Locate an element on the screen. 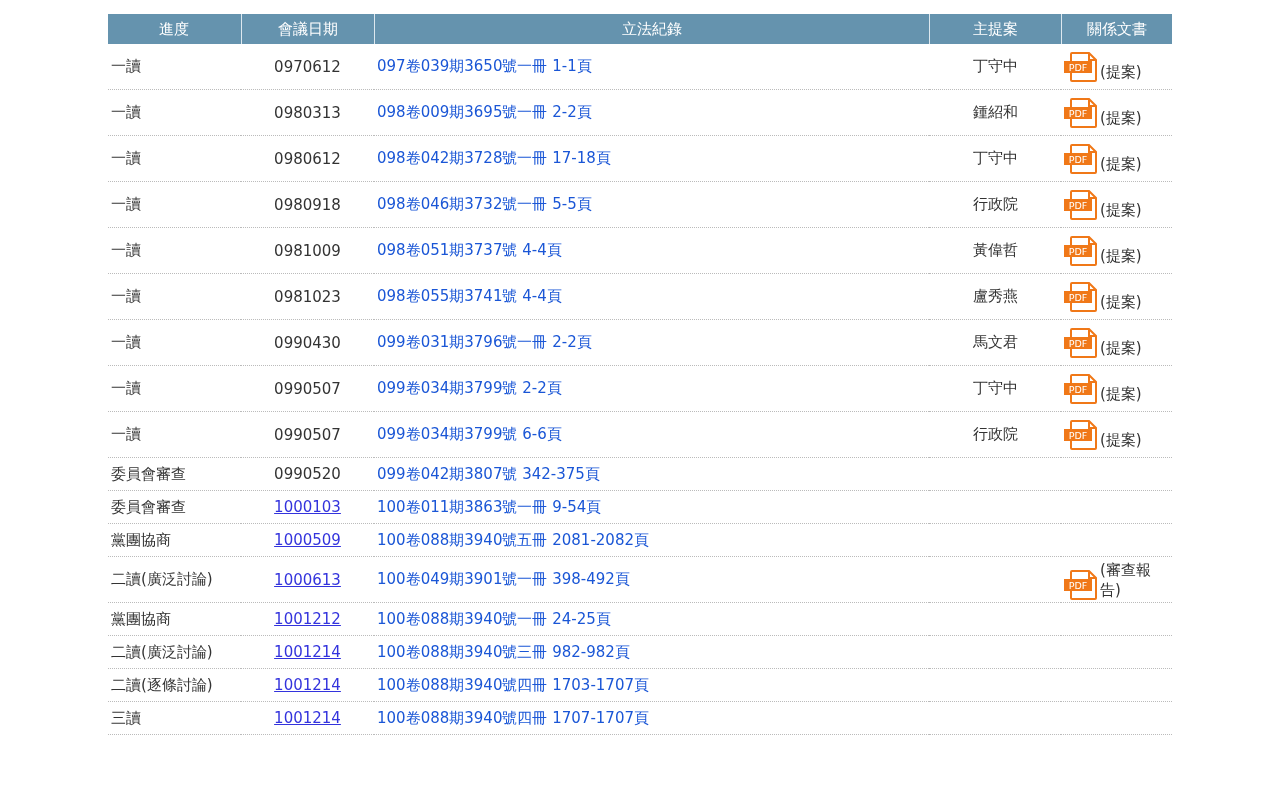  document-label: (審查報告) is located at coordinates (1126, 579).